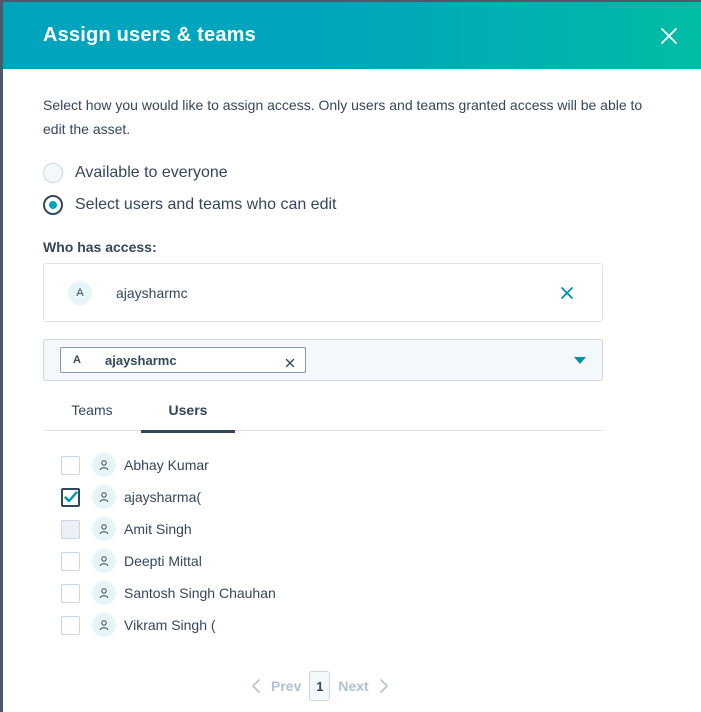 Image resolution: width=701 pixels, height=712 pixels. I want to click on radio-label: Available to everyone, so click(151, 172).